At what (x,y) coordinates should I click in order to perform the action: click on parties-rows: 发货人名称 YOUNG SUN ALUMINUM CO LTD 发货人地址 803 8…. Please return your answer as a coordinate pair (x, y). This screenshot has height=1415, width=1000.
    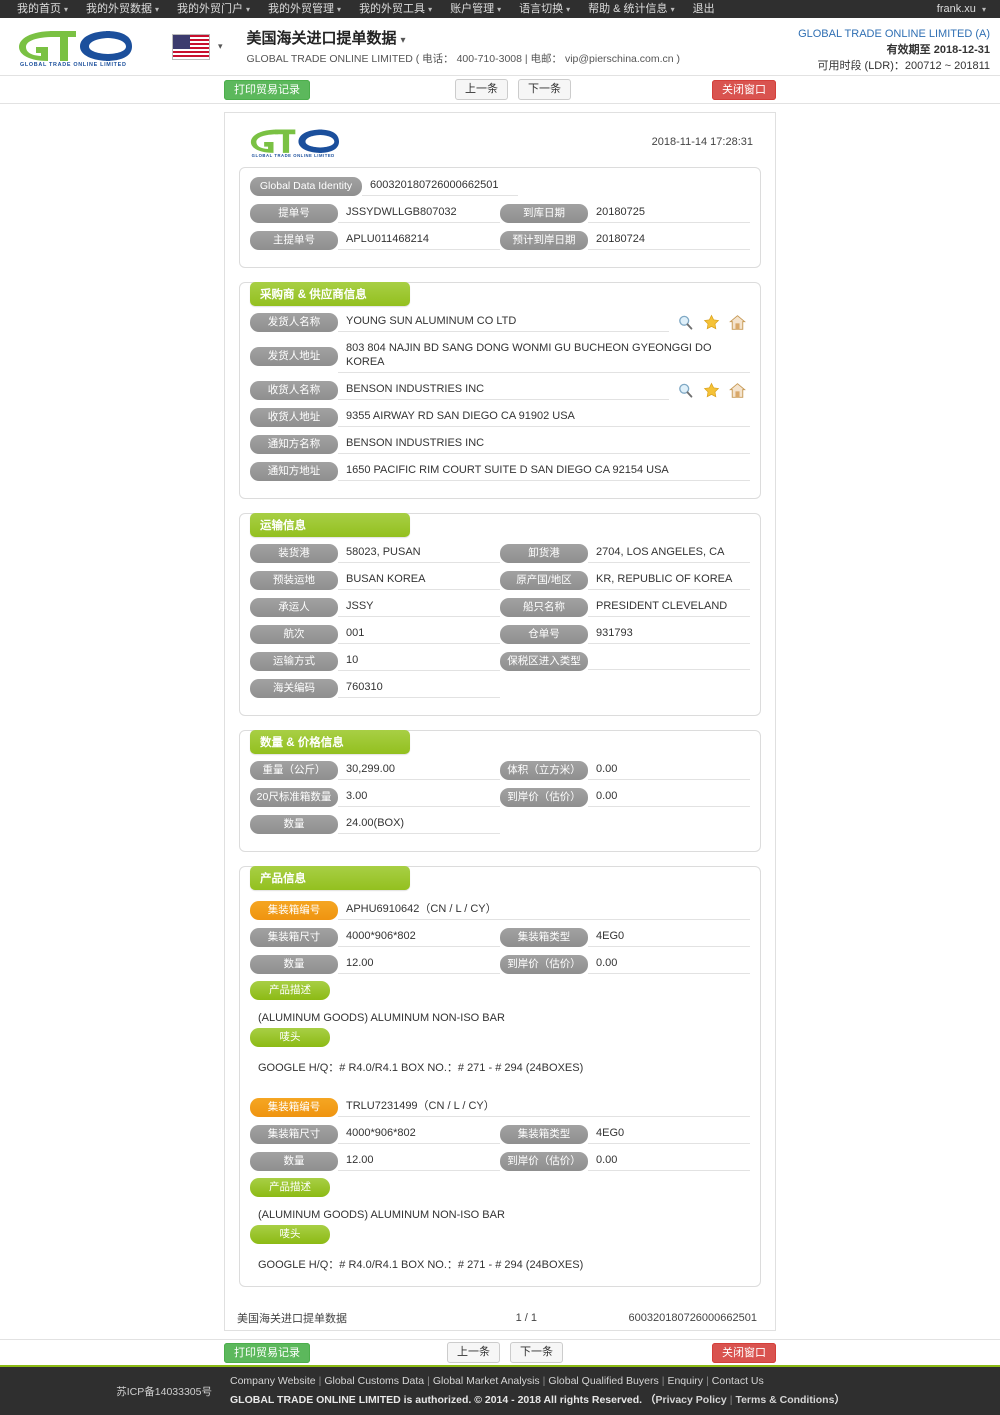
    Looking at the image, I should click on (500, 396).